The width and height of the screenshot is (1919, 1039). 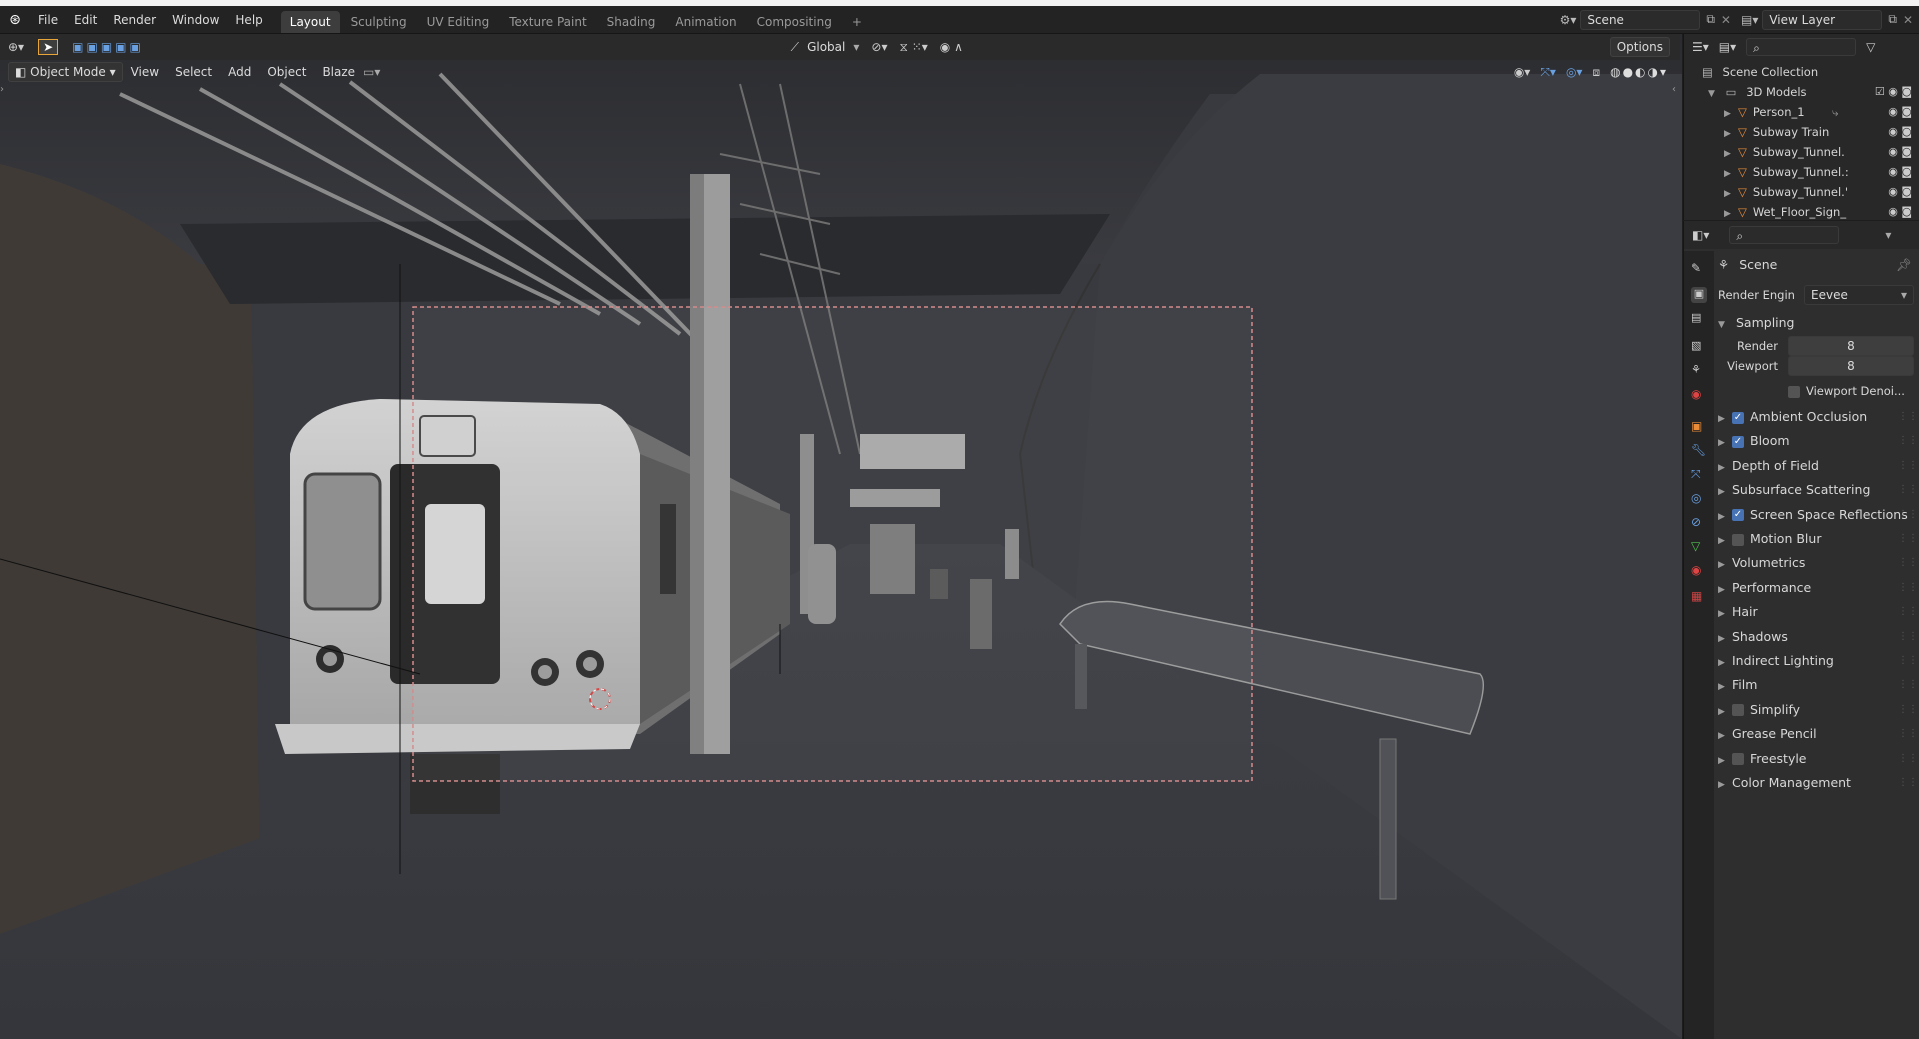 I want to click on orientation-dropdown: Global, so click(x=826, y=47).